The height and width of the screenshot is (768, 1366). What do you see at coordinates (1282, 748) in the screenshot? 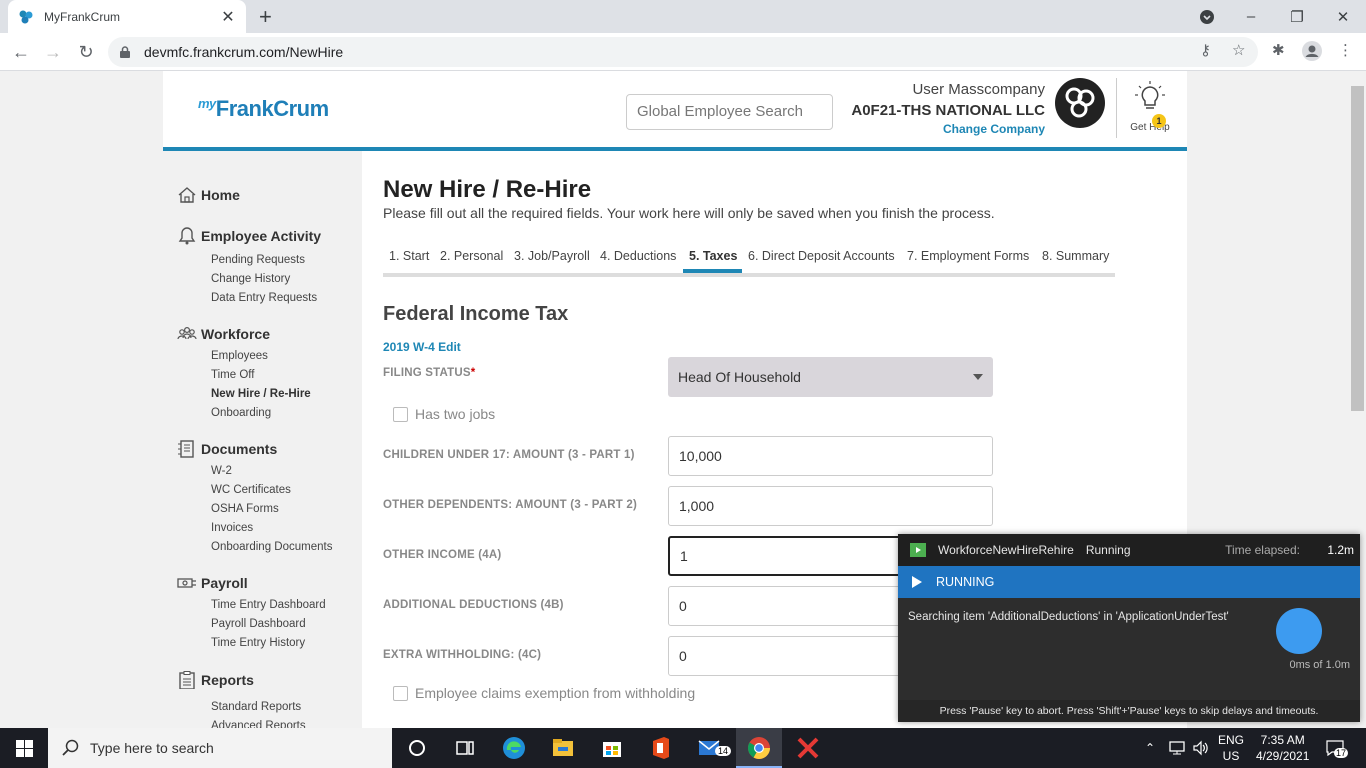
I see `clock: 7:35 AM 4/29/2021` at bounding box center [1282, 748].